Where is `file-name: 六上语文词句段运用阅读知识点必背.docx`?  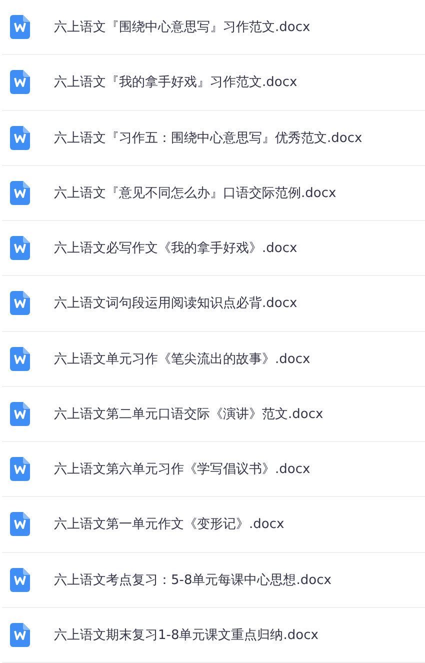 file-name: 六上语文词句段运用阅读知识点必背.docx is located at coordinates (176, 303).